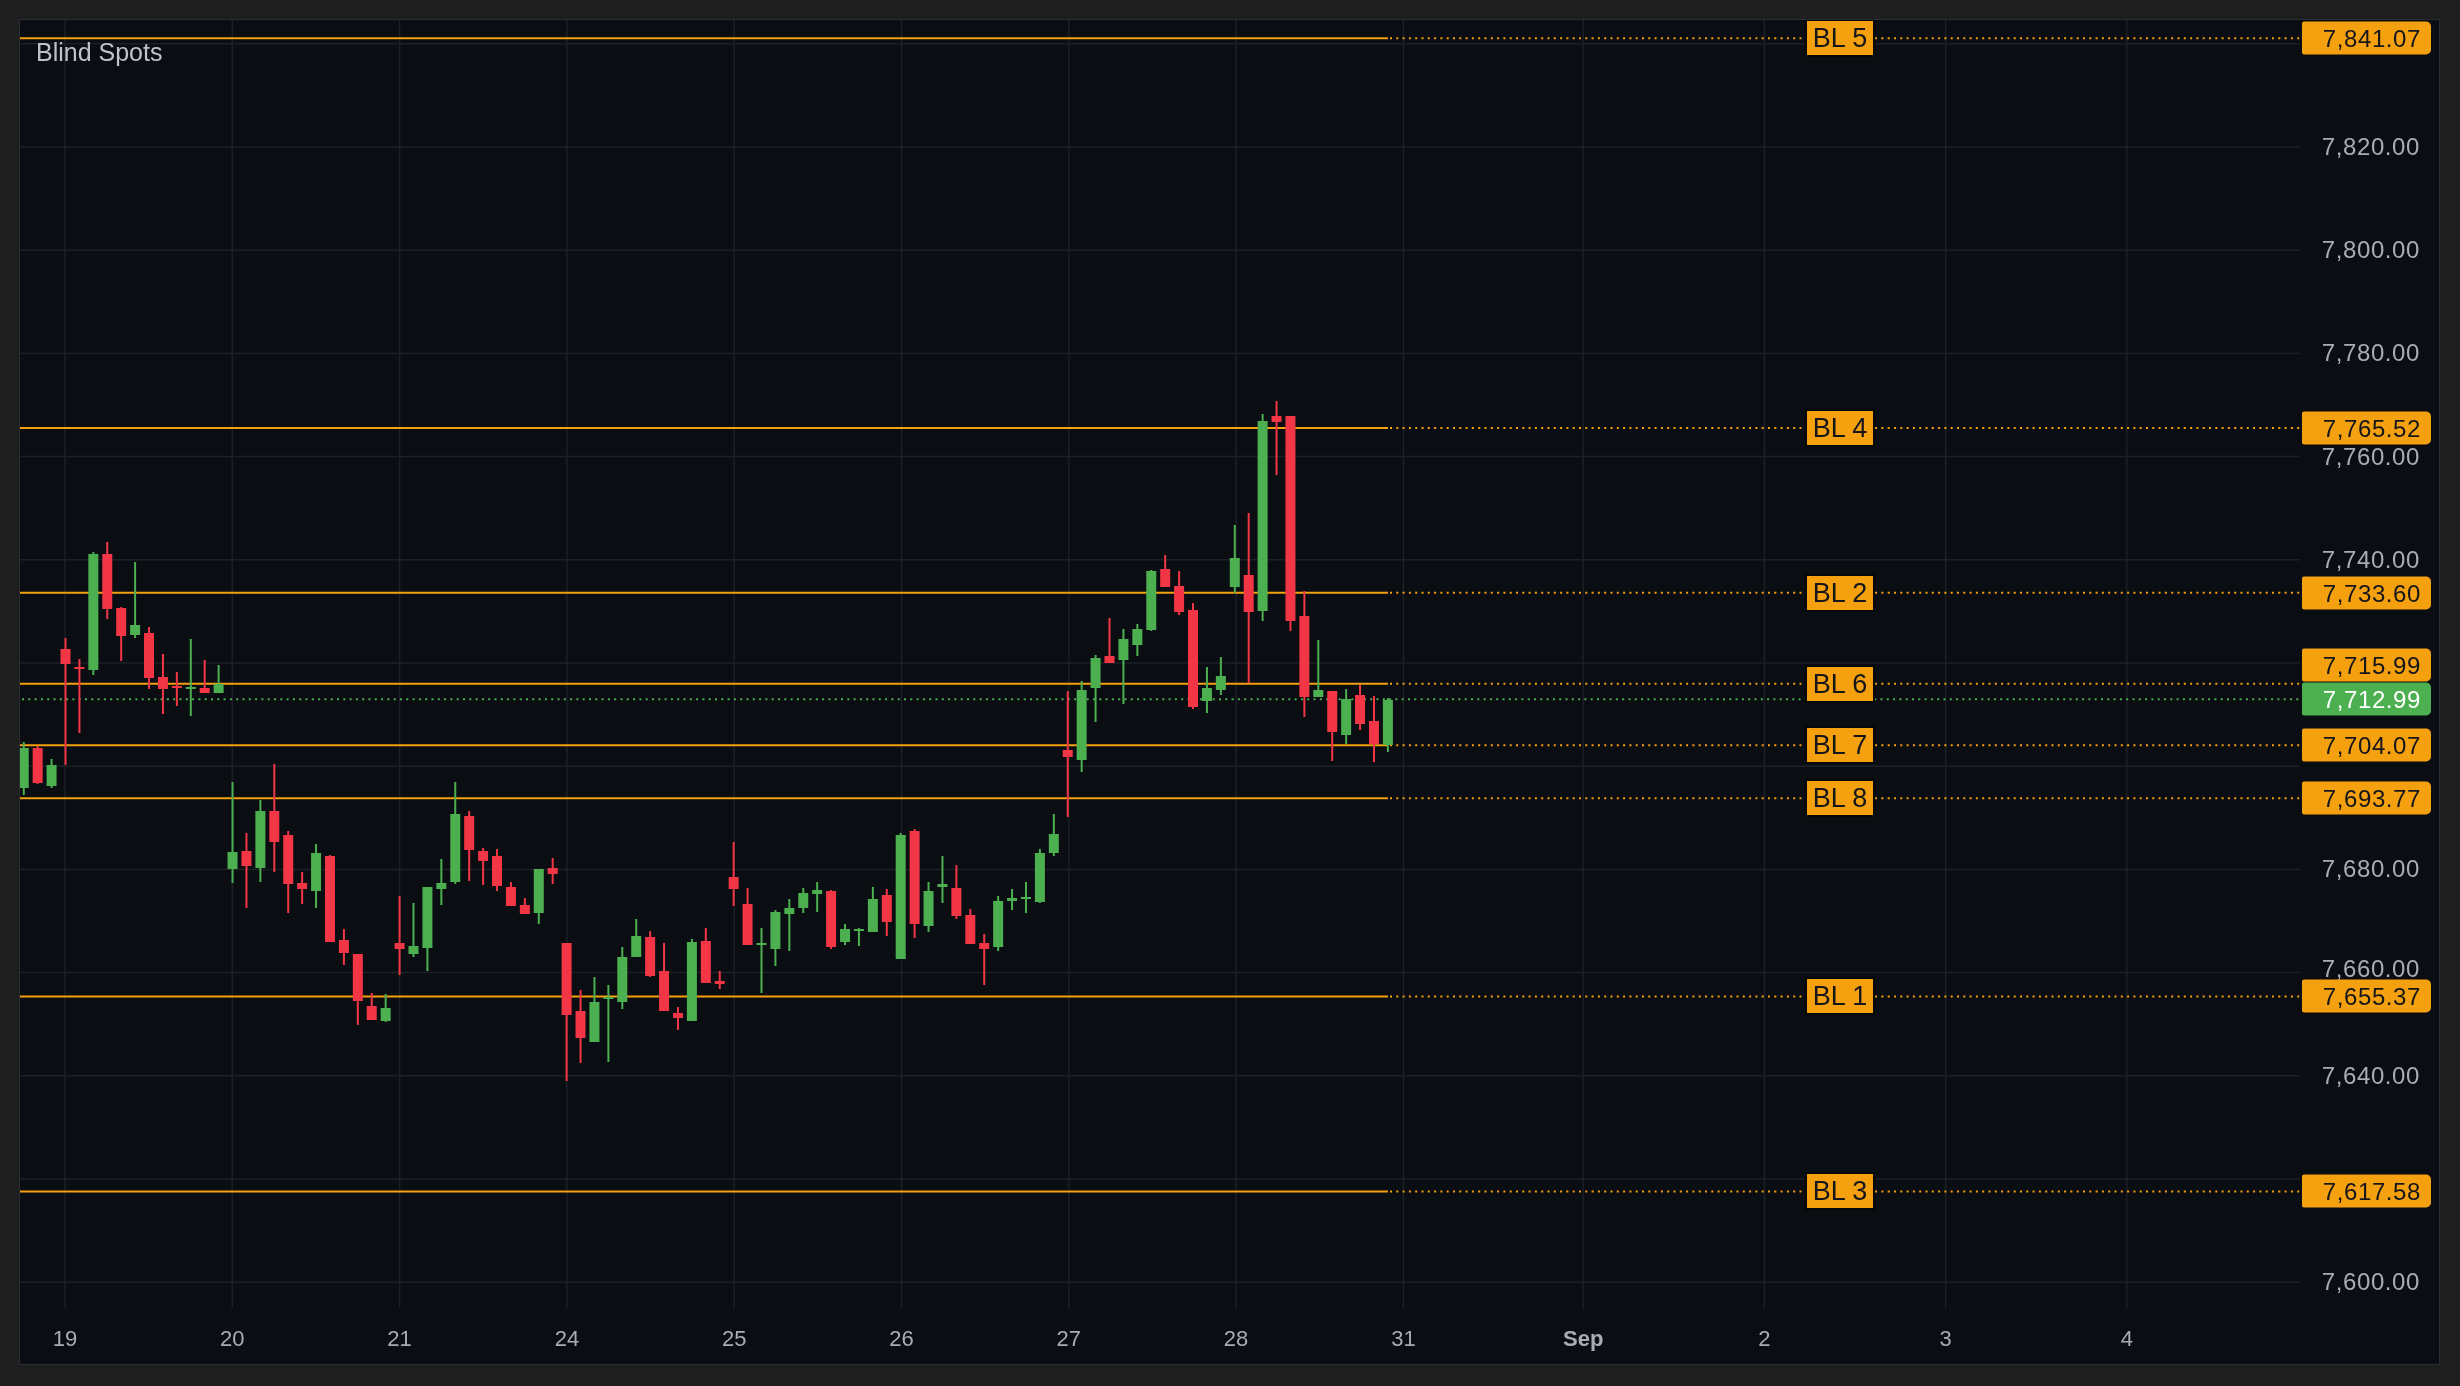  I want to click on date-axis-label: 26, so click(901, 1339).